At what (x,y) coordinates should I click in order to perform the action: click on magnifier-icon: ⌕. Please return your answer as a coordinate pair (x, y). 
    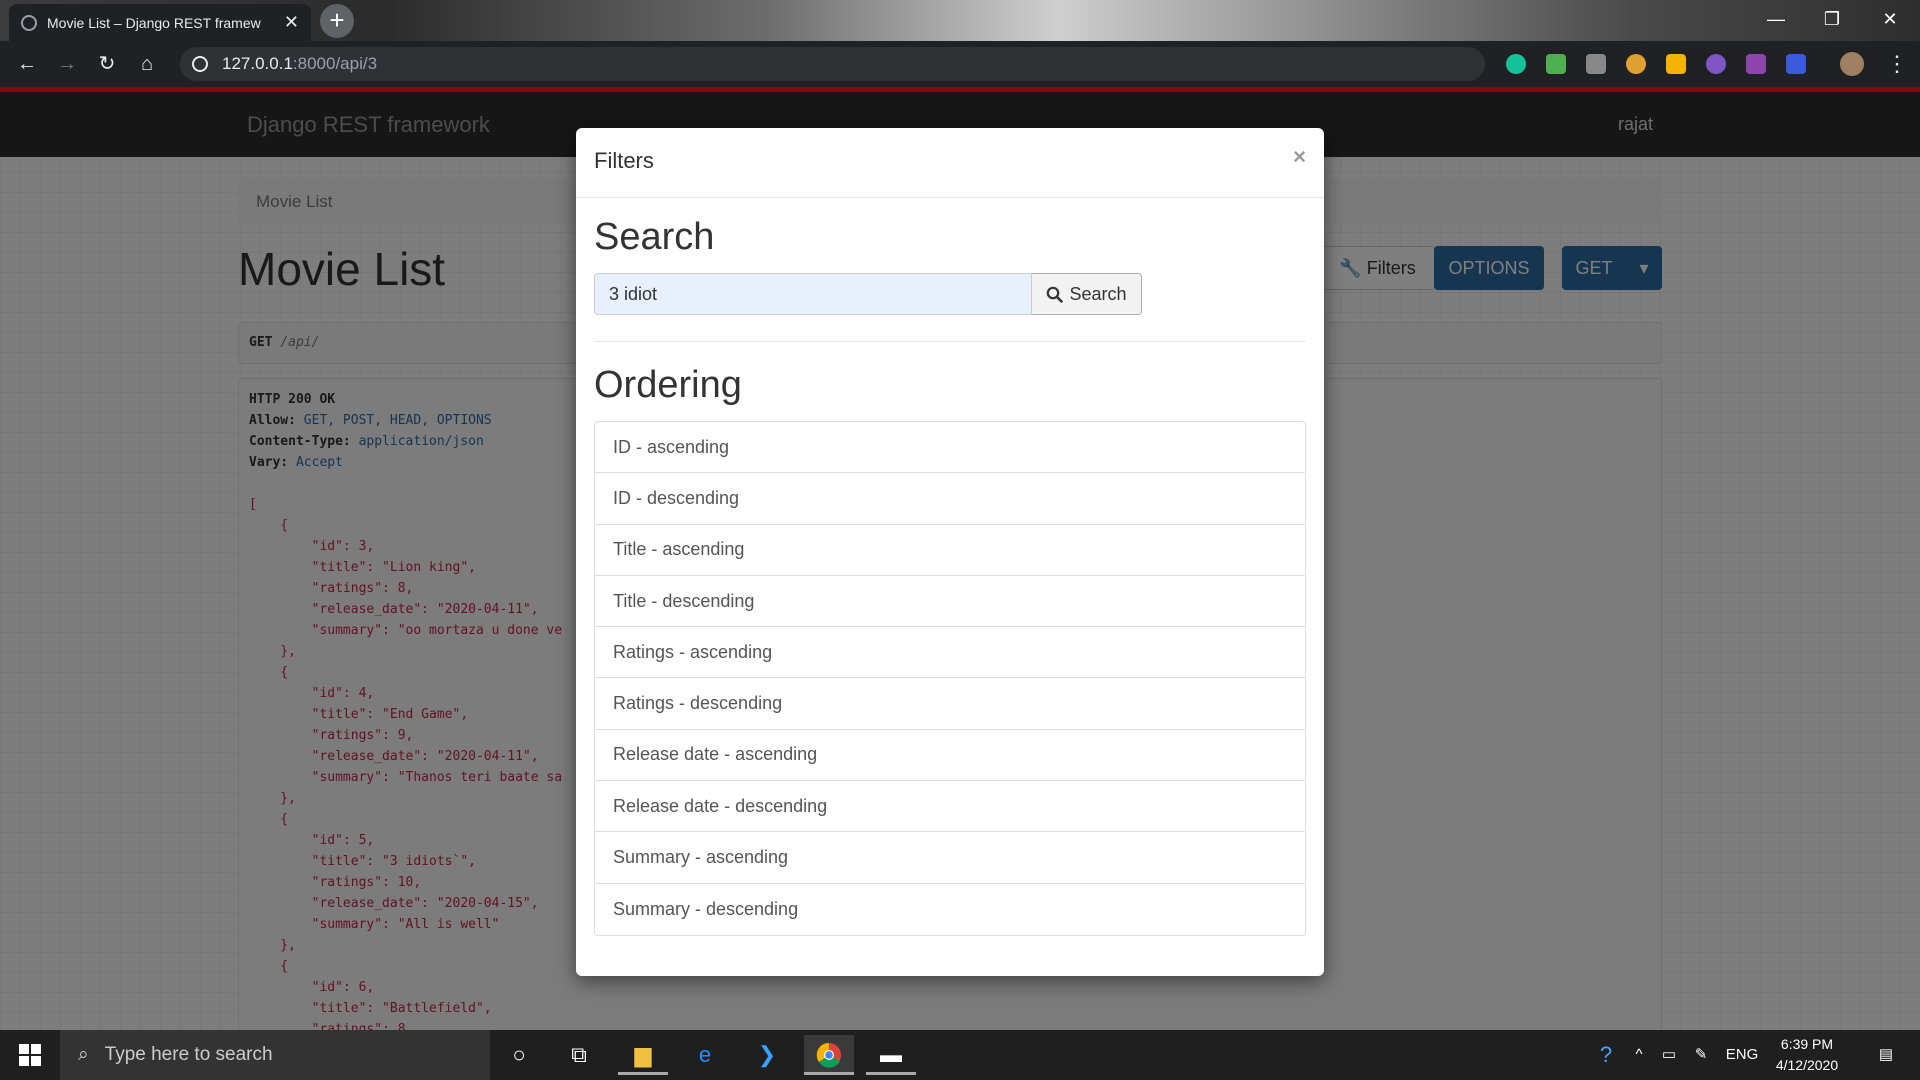
    Looking at the image, I should click on (83, 1054).